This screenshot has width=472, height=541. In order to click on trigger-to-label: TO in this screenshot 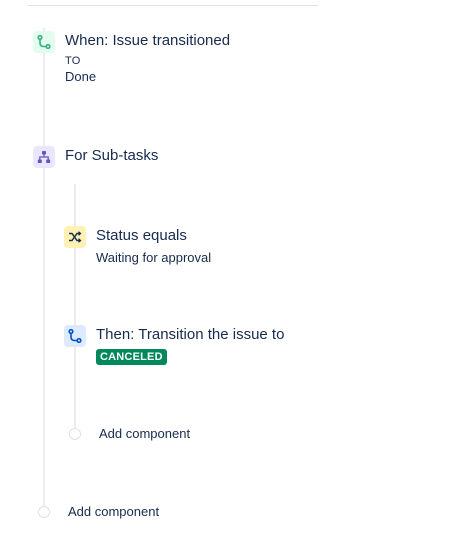, I will do `click(73, 61)`.